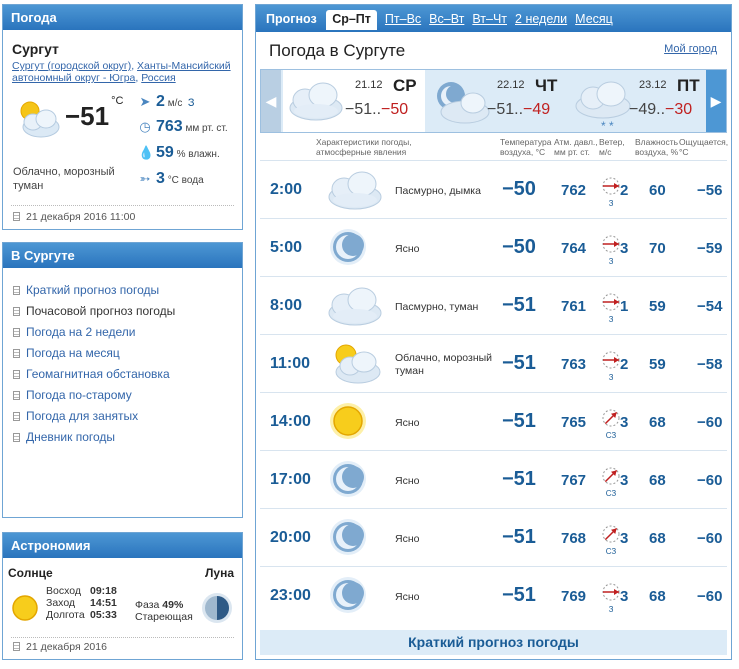 This screenshot has height=669, width=739. What do you see at coordinates (493, 247) in the screenshot?
I see `hourly-row: 5:00 Ясно −50 764 З 3 70 −59` at bounding box center [493, 247].